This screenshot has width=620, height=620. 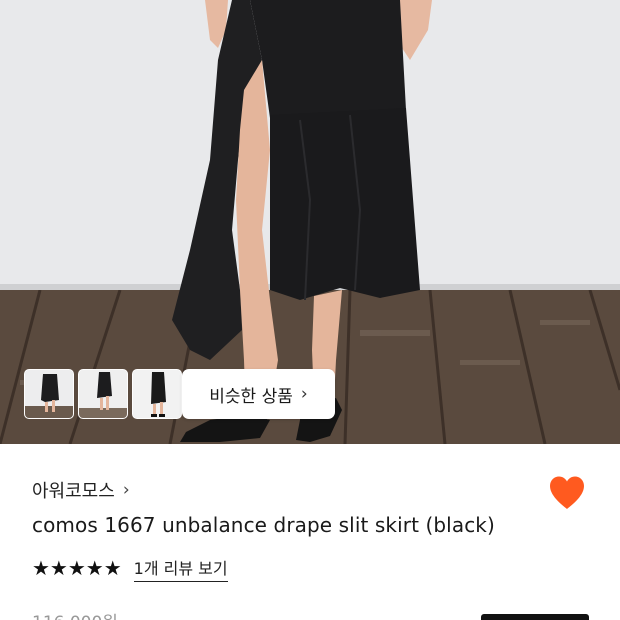 I want to click on star-rating: ★★★★★, so click(x=77, y=569).